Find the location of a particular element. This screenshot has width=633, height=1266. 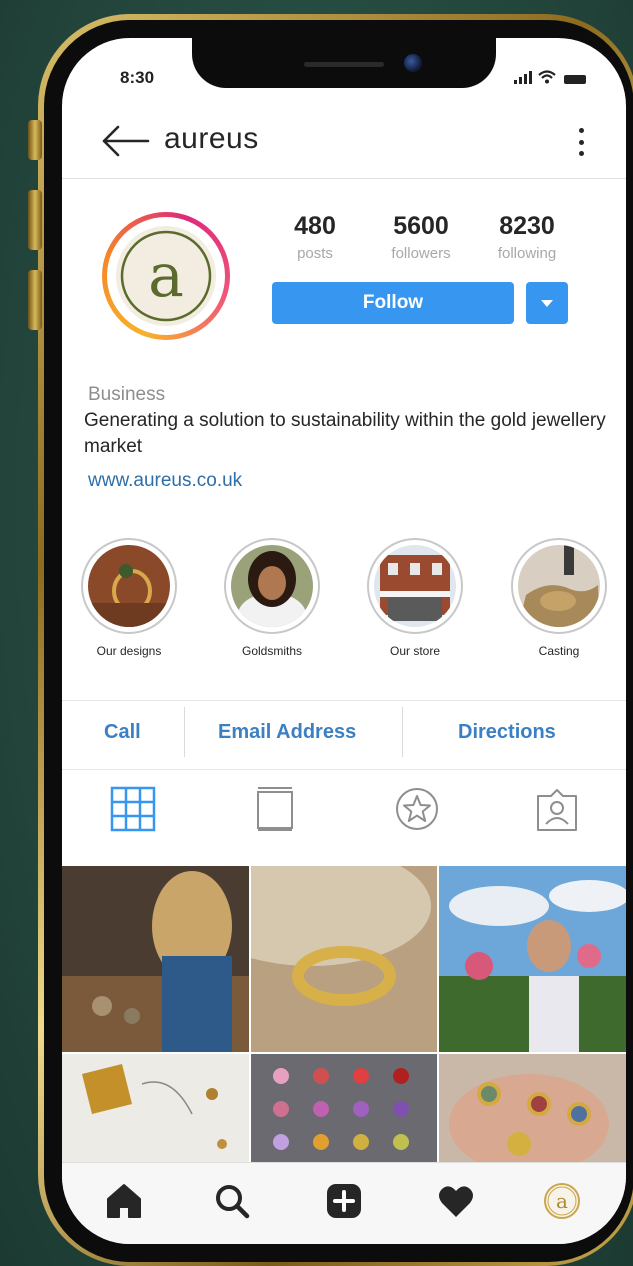

highlight-our-designs: Our designs is located at coordinates (129, 598).